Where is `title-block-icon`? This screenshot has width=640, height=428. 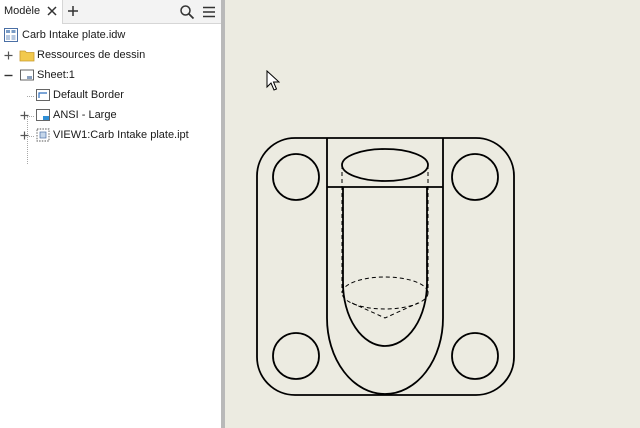 title-block-icon is located at coordinates (43, 115).